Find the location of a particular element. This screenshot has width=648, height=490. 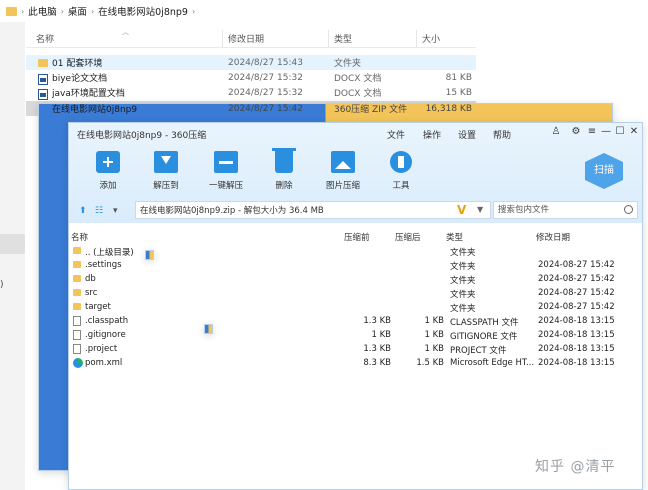

breadcrumb-current-folder: 在线电影网站0j8np9 is located at coordinates (143, 11).